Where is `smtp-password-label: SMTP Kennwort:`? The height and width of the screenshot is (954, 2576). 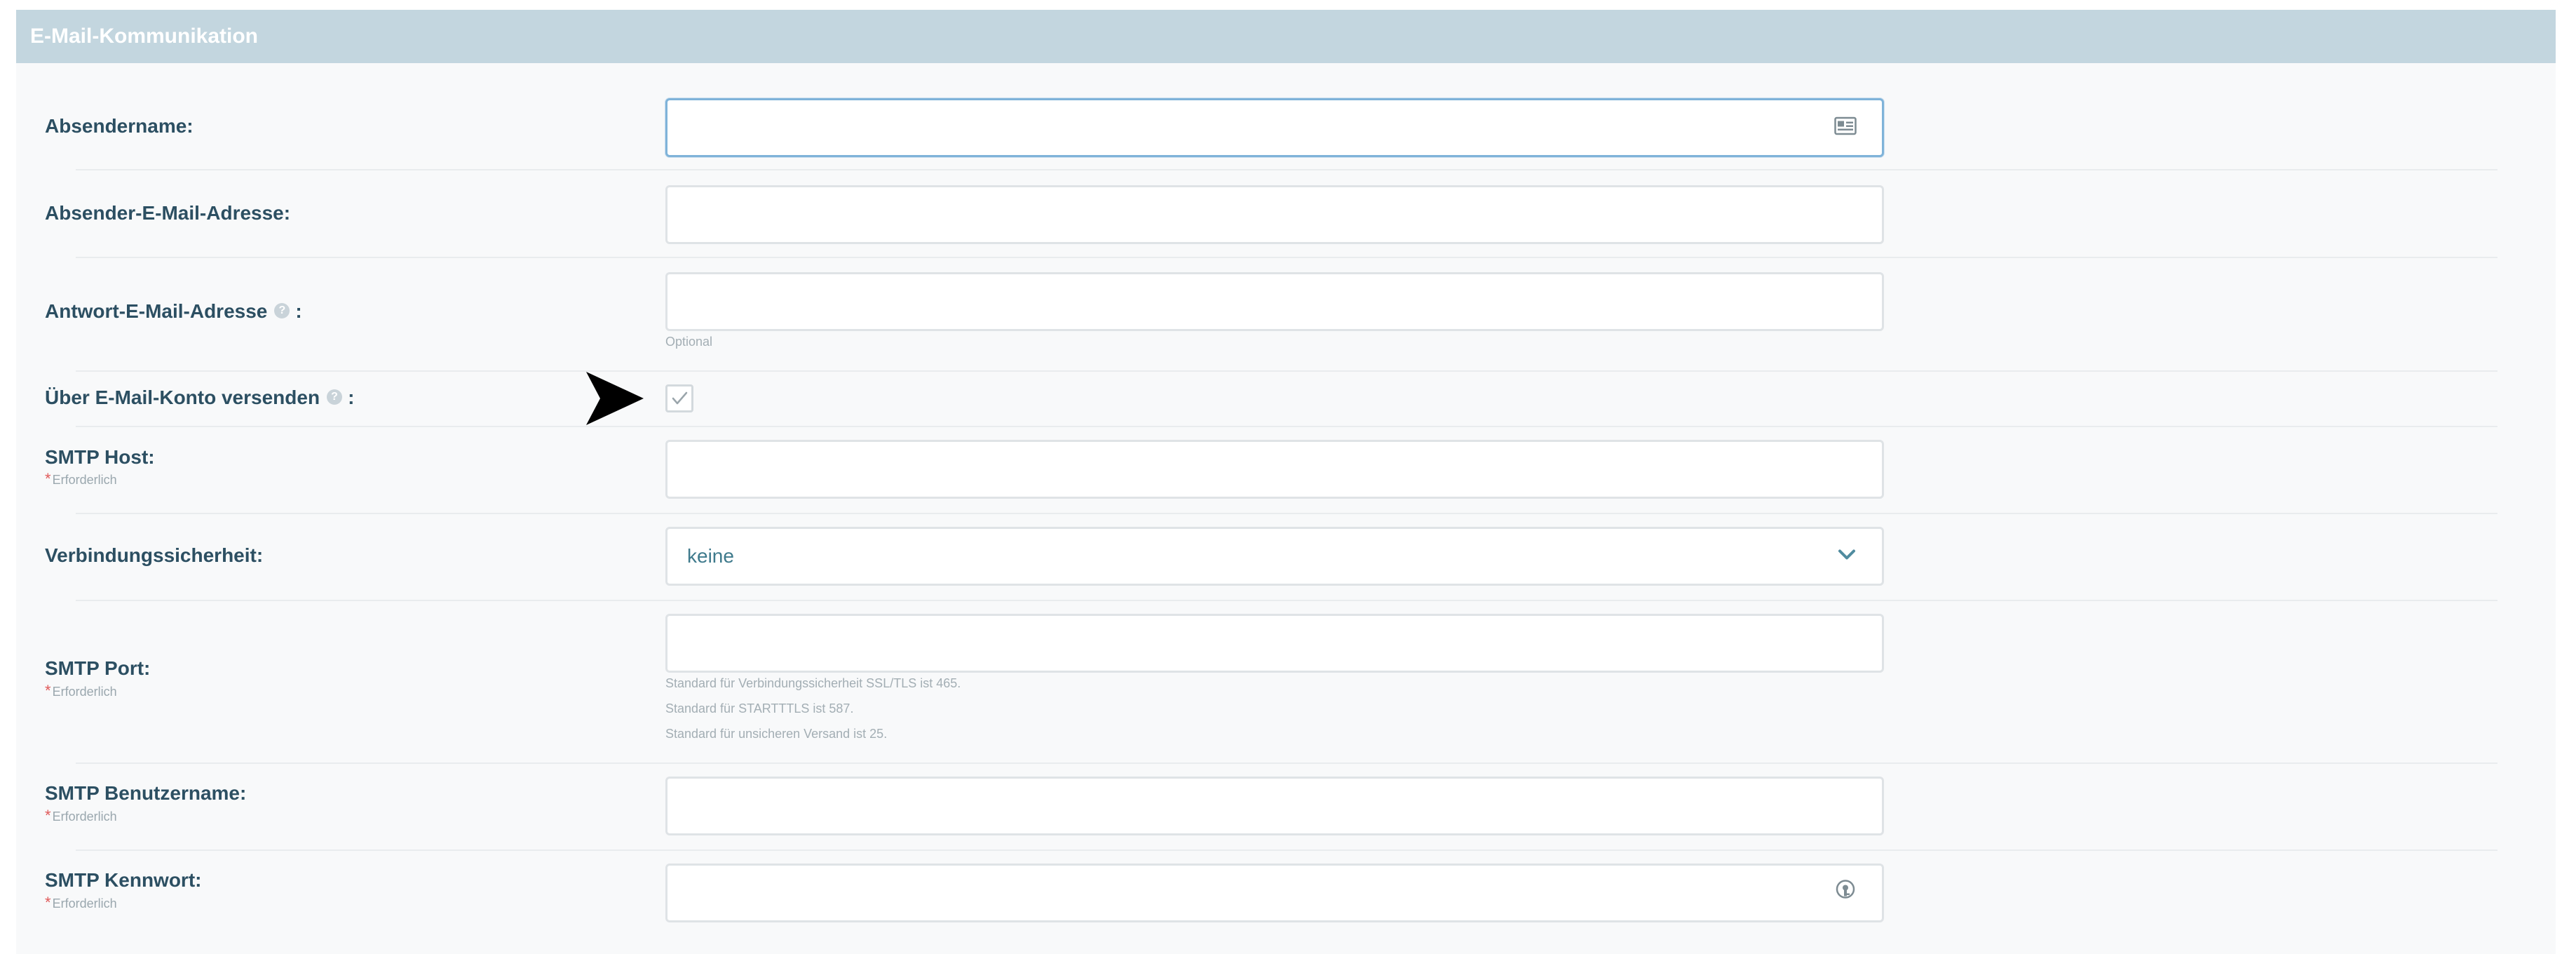 smtp-password-label: SMTP Kennwort: is located at coordinates (123, 880).